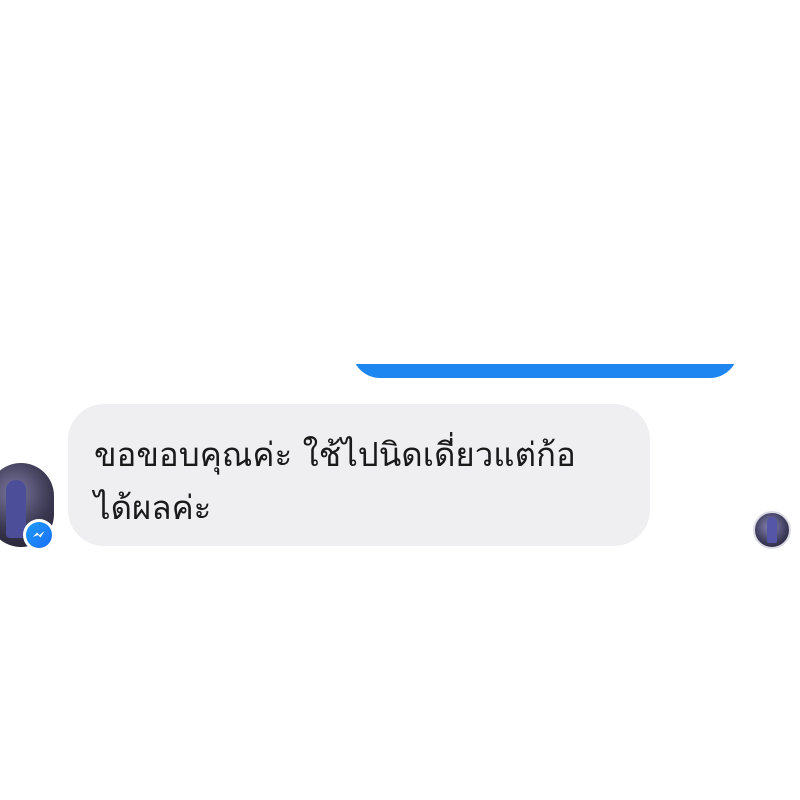 The image size is (800, 800). I want to click on messenger-badge, so click(39, 535).